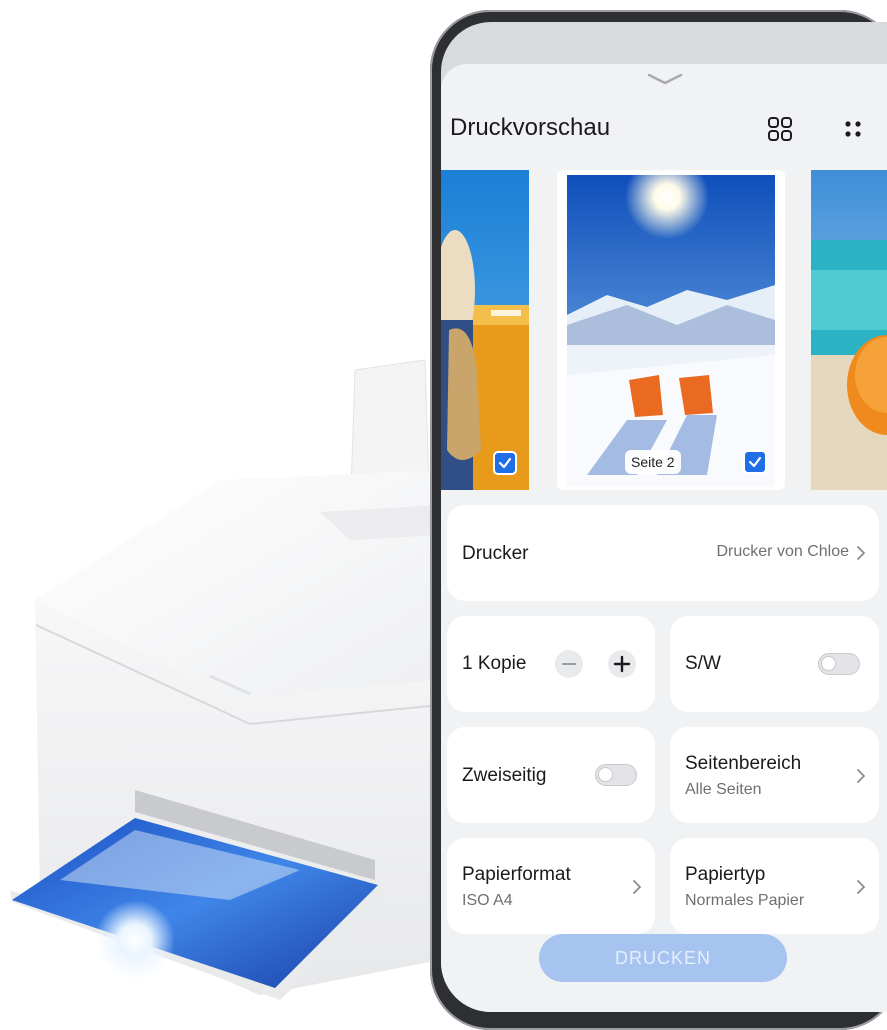 This screenshot has height=1030, width=887. I want to click on bw-toggle, so click(839, 664).